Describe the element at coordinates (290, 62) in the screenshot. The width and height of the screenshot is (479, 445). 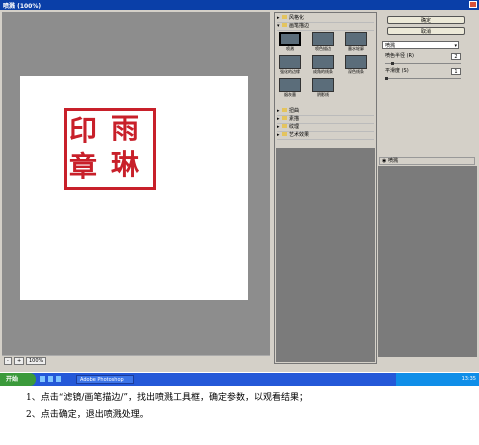
I see `filter-thumb-accented-edges` at that location.